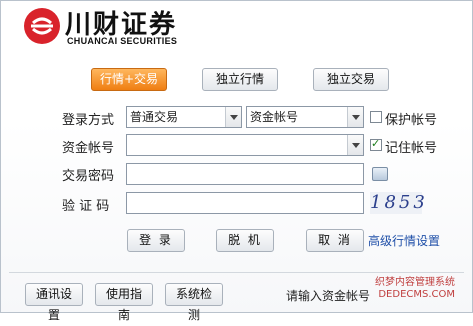 This screenshot has width=473, height=326. What do you see at coordinates (236, 272) in the screenshot?
I see `divider` at bounding box center [236, 272].